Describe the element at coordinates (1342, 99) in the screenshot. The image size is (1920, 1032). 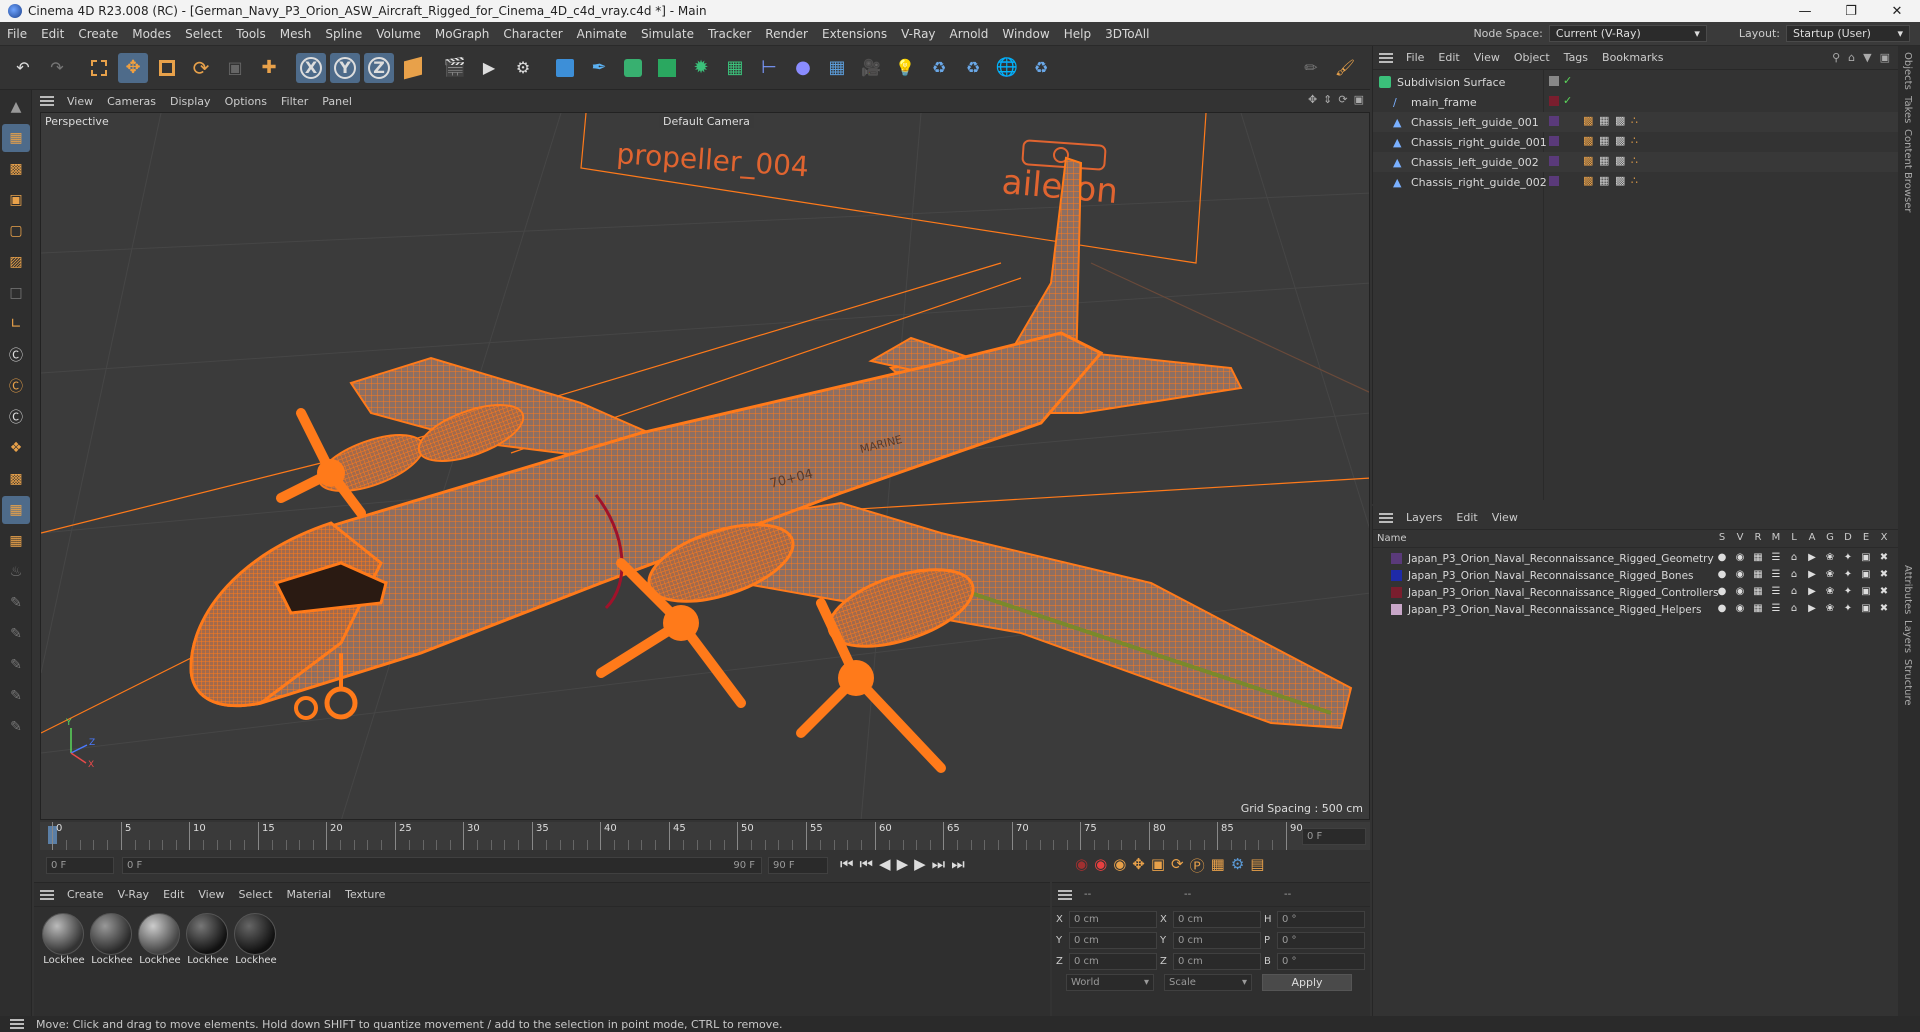
I see `orbit-view-icon: ⟳` at that location.